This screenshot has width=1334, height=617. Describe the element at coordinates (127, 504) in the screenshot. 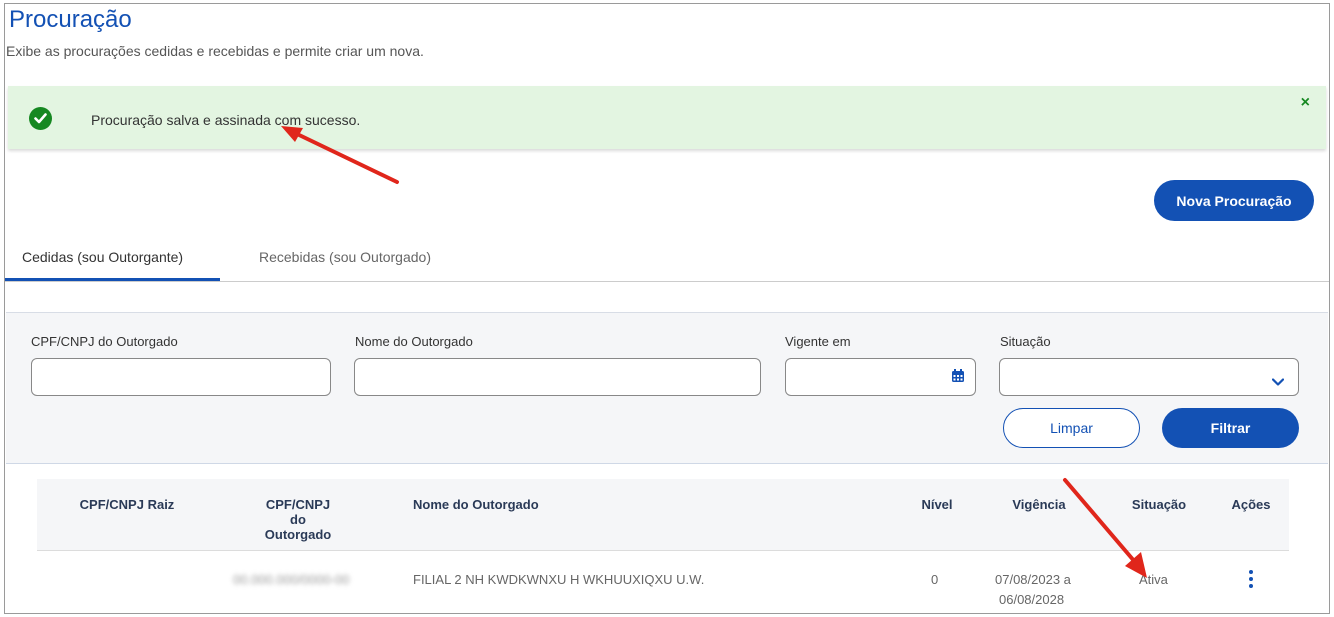

I see `col-cpf-raiz: CPF/CNPJ Raiz` at that location.